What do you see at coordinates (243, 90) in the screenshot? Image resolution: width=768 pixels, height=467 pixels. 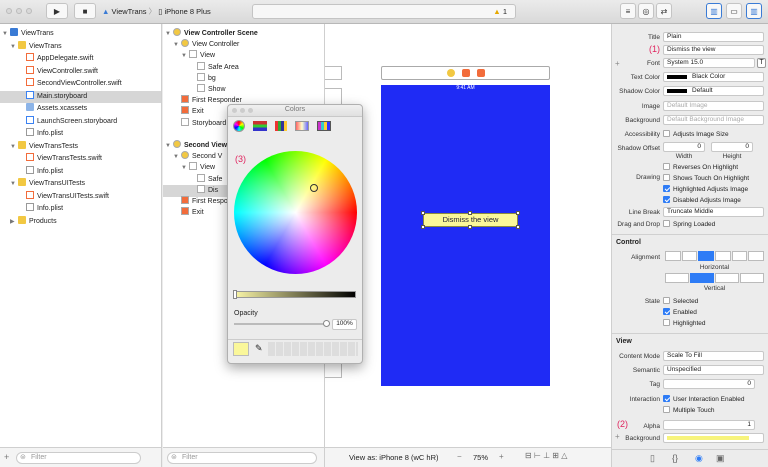 I see `outline-item: Show` at bounding box center [243, 90].